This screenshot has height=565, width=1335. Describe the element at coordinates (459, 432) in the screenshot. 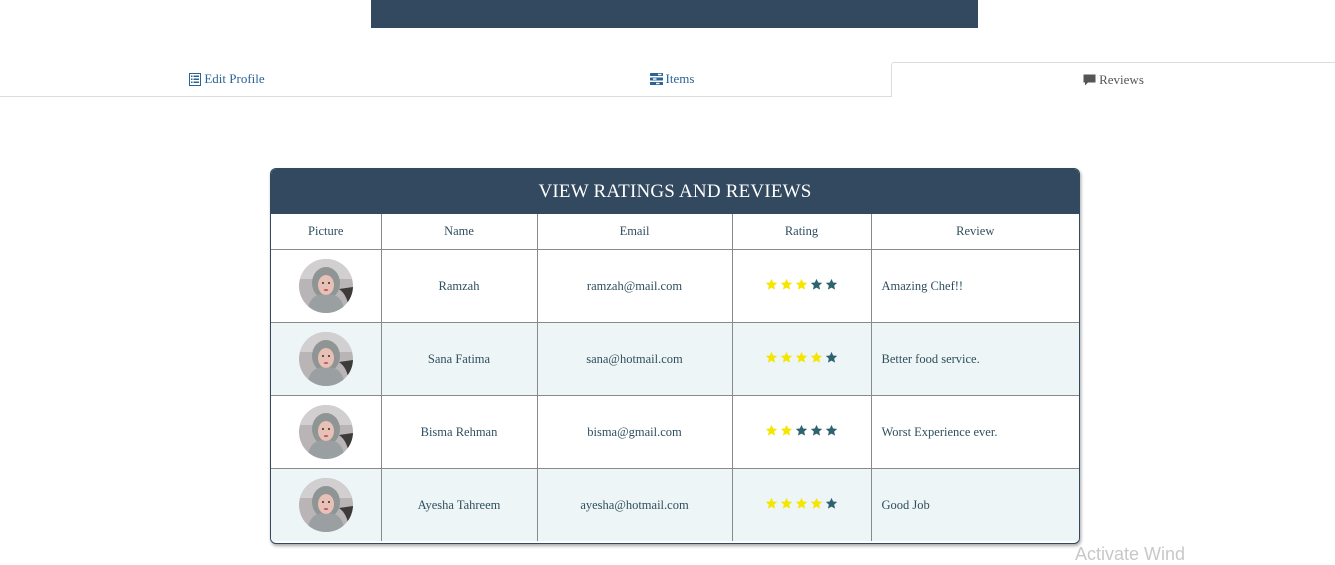

I see `name-cell: Bisma Rehman` at that location.